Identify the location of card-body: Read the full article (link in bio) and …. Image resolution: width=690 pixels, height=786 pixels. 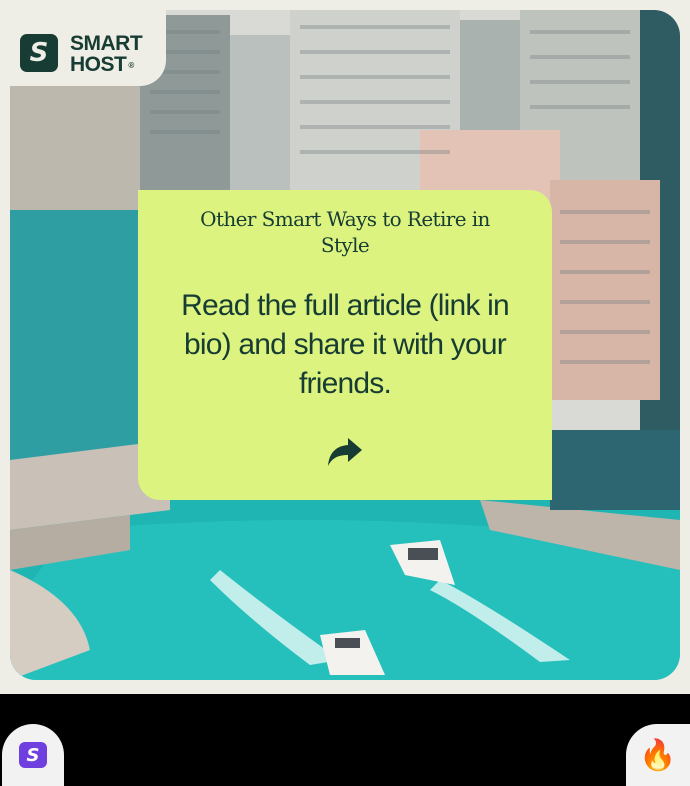
(345, 344).